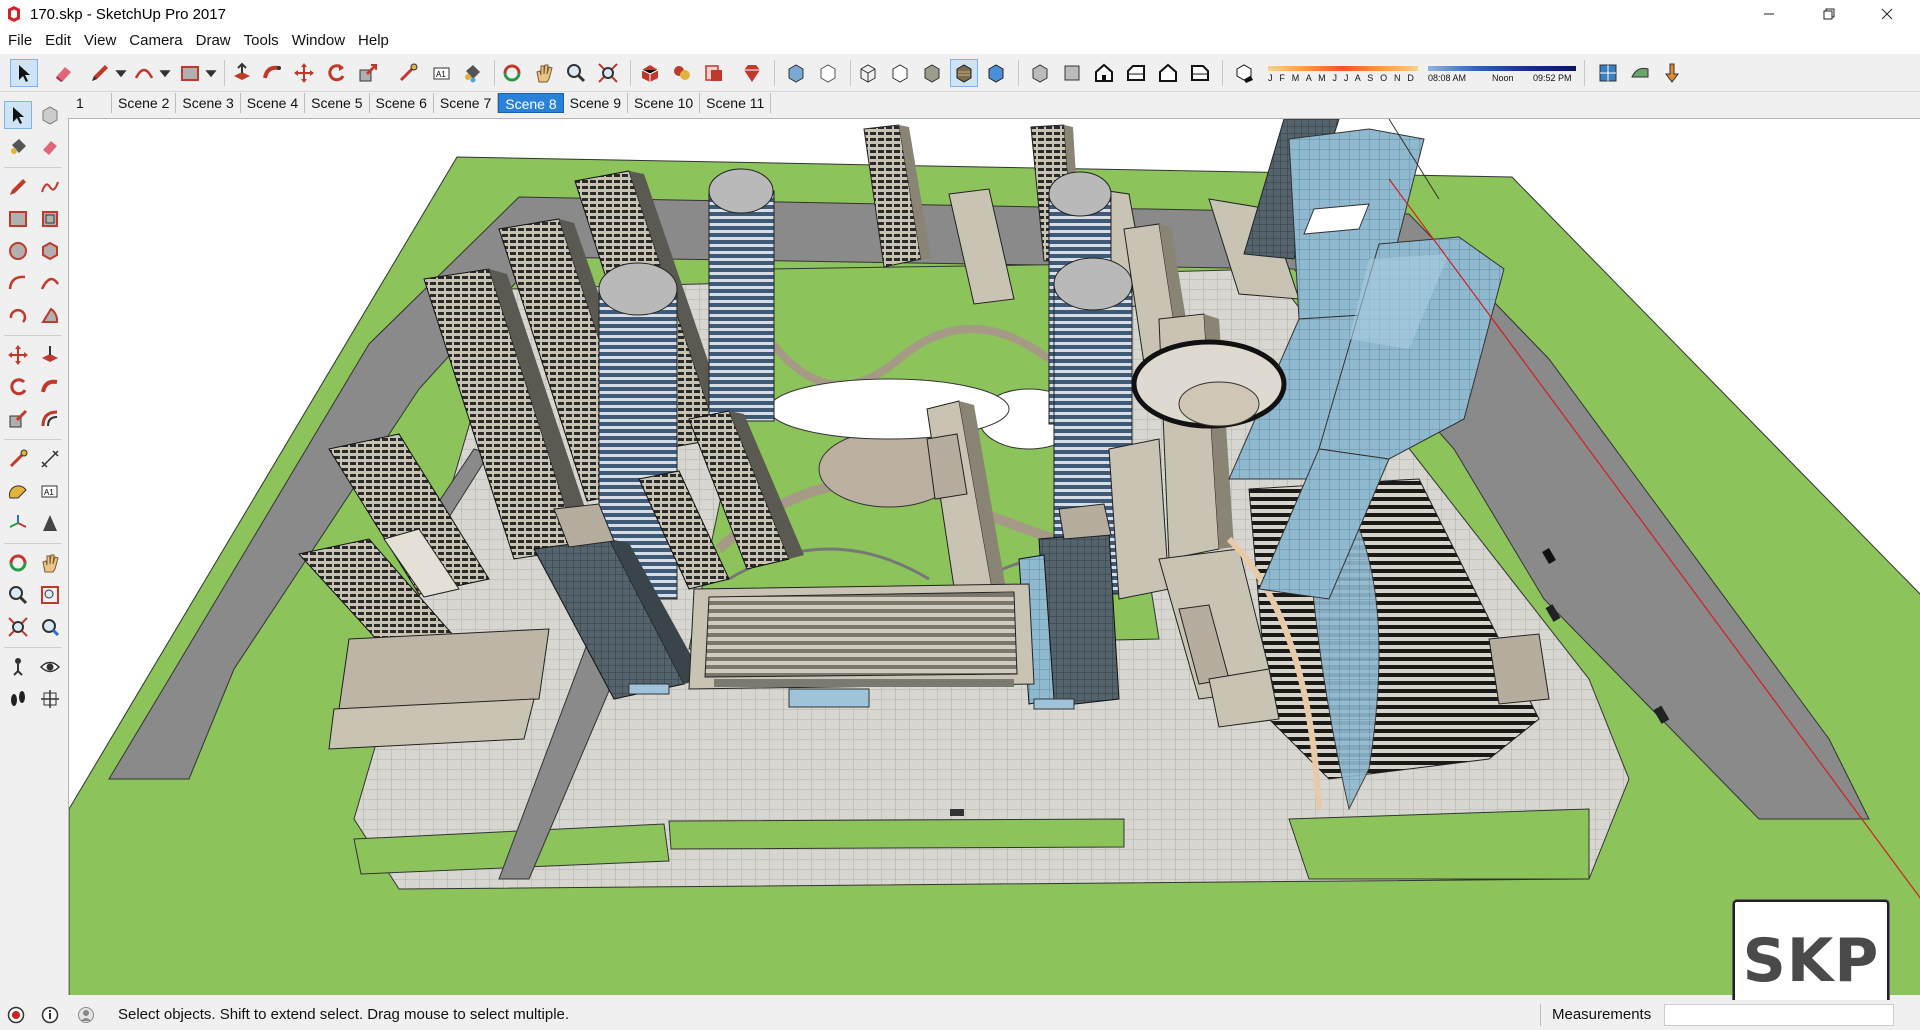 Image resolution: width=1920 pixels, height=1030 pixels. What do you see at coordinates (50, 251) in the screenshot?
I see `lt-polygon-button` at bounding box center [50, 251].